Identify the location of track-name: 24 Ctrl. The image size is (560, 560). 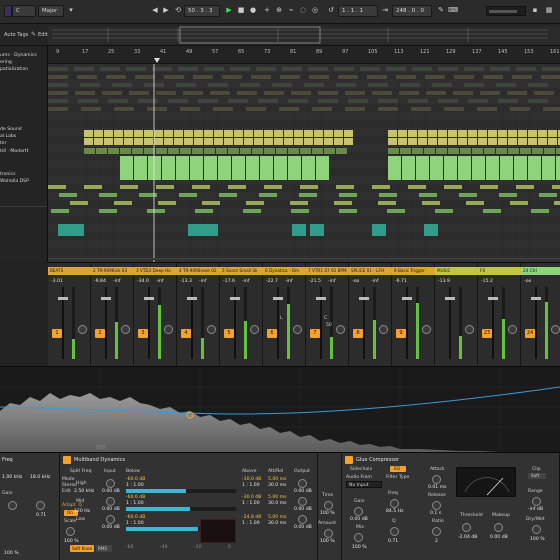
(540, 271).